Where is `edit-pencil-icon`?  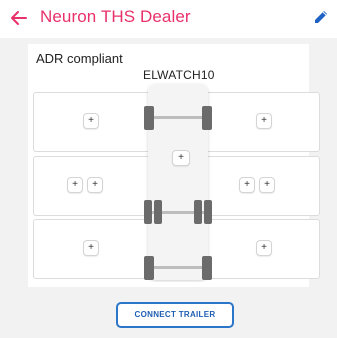
edit-pencil-icon is located at coordinates (321, 17).